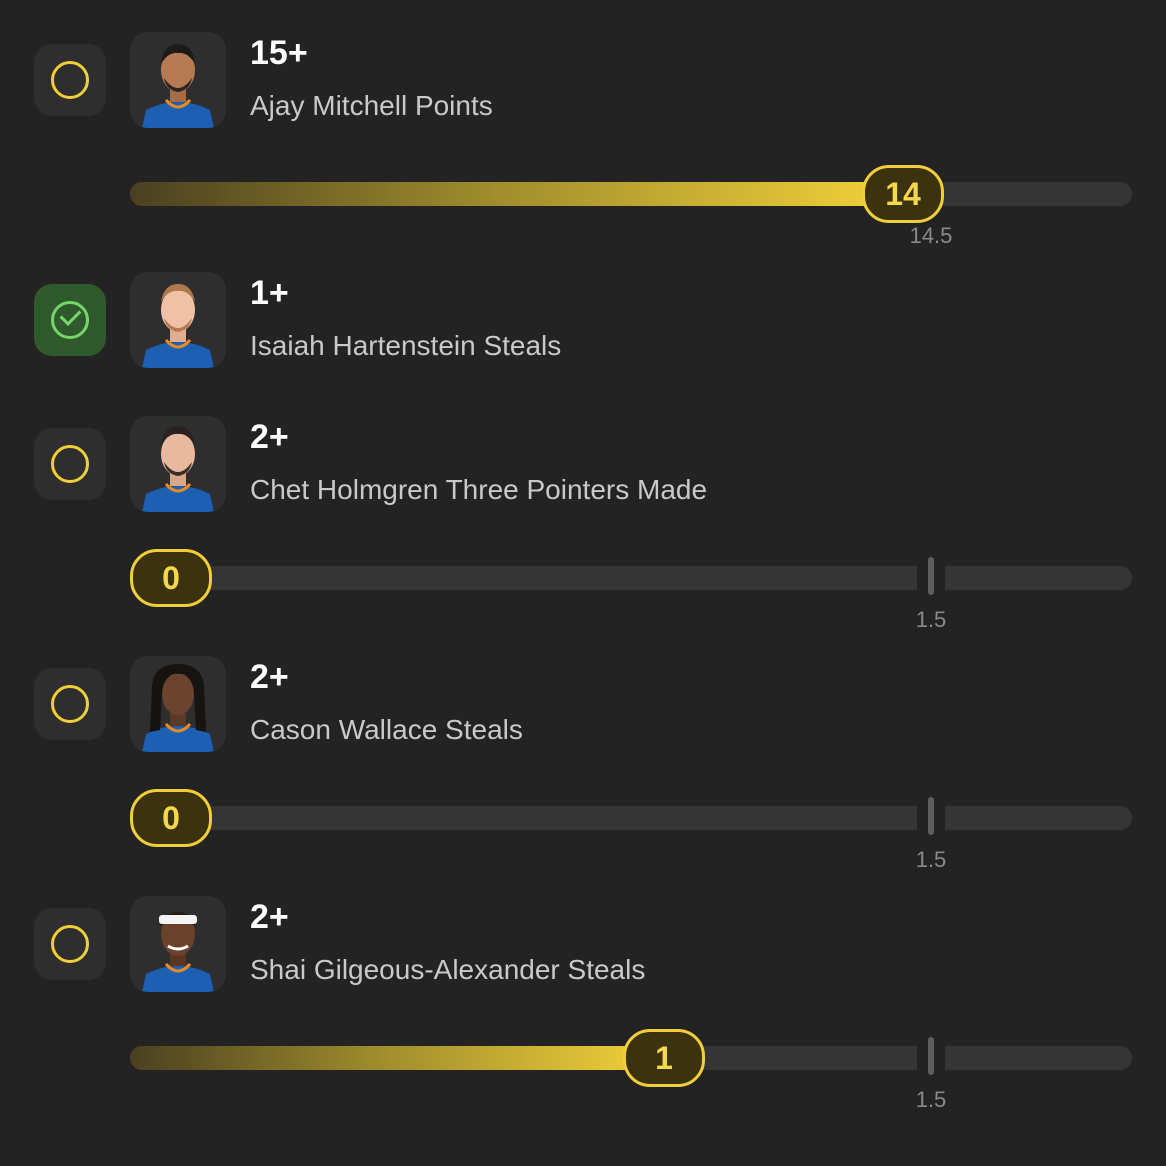  What do you see at coordinates (479, 489) in the screenshot?
I see `prop-market: Chet Holmgren Three Pointers Made` at bounding box center [479, 489].